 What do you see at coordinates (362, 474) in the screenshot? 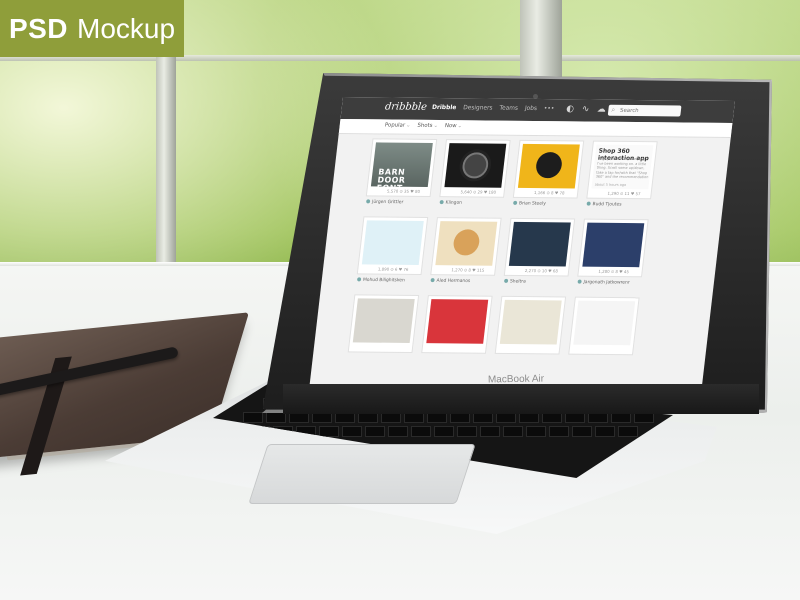
I see `trackpad` at bounding box center [362, 474].